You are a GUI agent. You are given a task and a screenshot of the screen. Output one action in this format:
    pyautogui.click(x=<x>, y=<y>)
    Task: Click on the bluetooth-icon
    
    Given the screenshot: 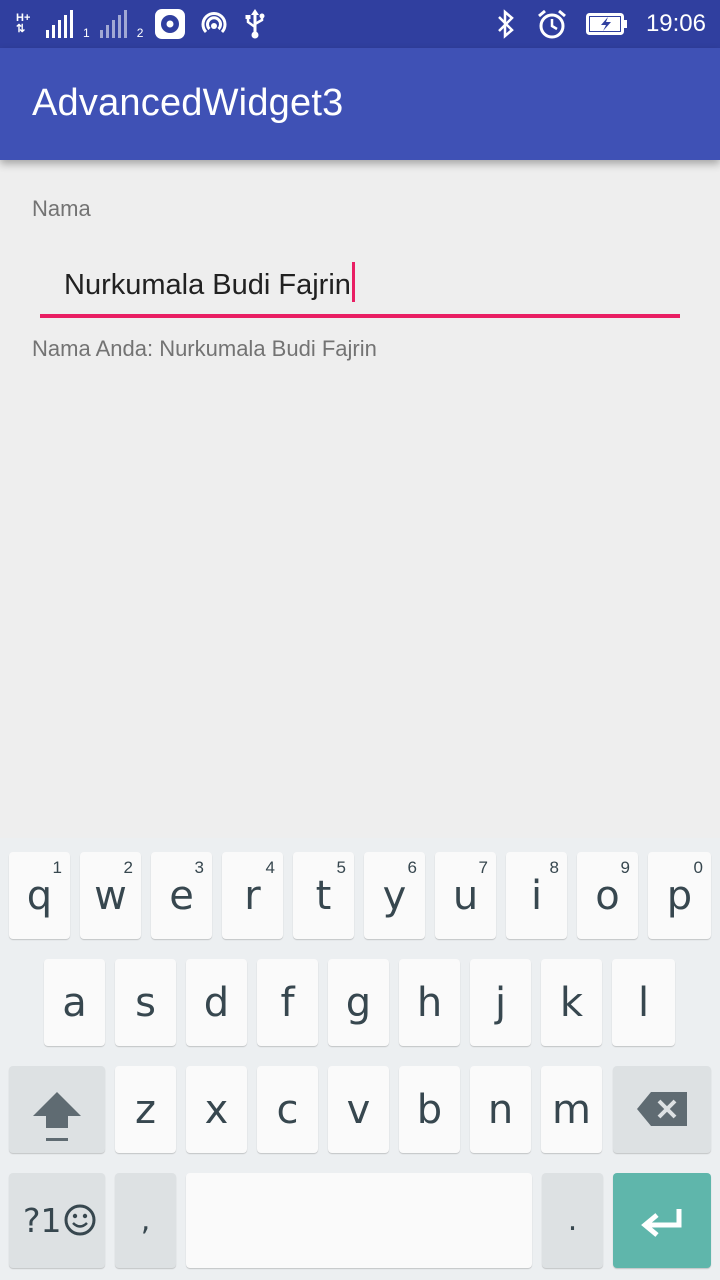 What is the action you would take?
    pyautogui.click(x=506, y=24)
    